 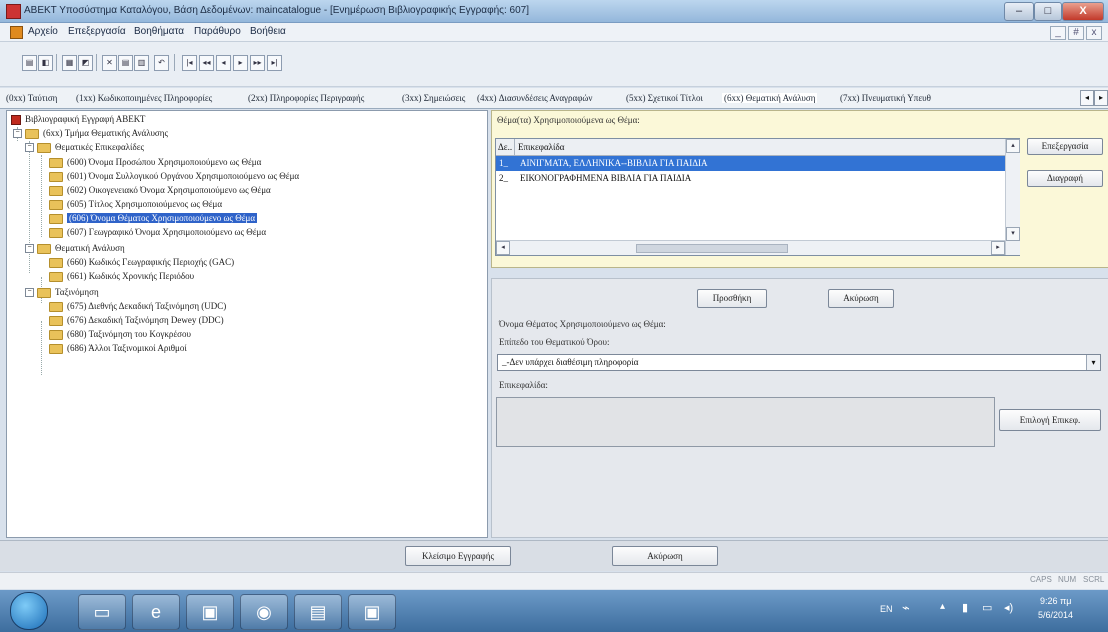 I want to click on form-cancel-button: Ακύρωση, so click(x=861, y=298).